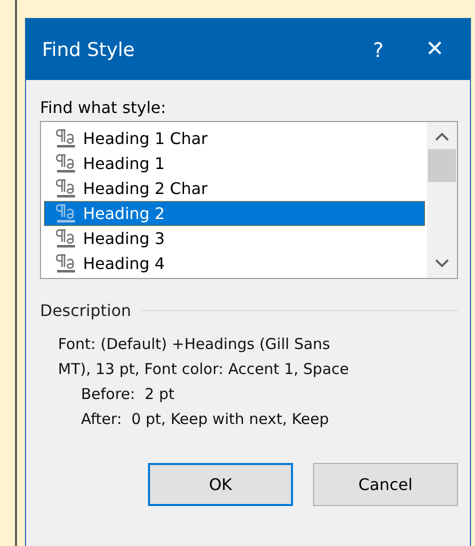 The height and width of the screenshot is (546, 475). I want to click on description-line: Font: (Default) +Headings (Gill Sans, so click(195, 344).